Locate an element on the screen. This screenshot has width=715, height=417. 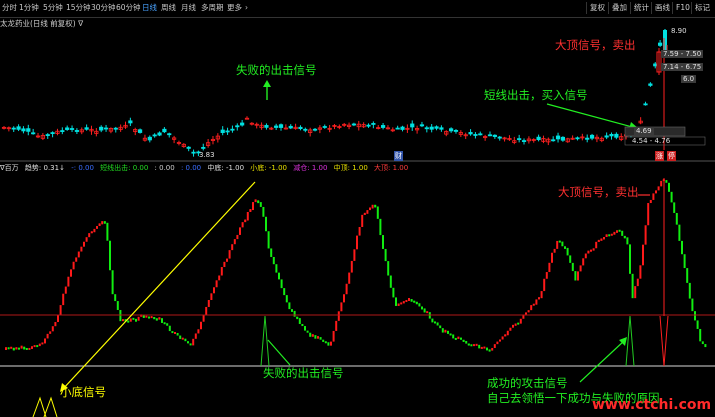
finance-marker: 财 is located at coordinates (398, 156).